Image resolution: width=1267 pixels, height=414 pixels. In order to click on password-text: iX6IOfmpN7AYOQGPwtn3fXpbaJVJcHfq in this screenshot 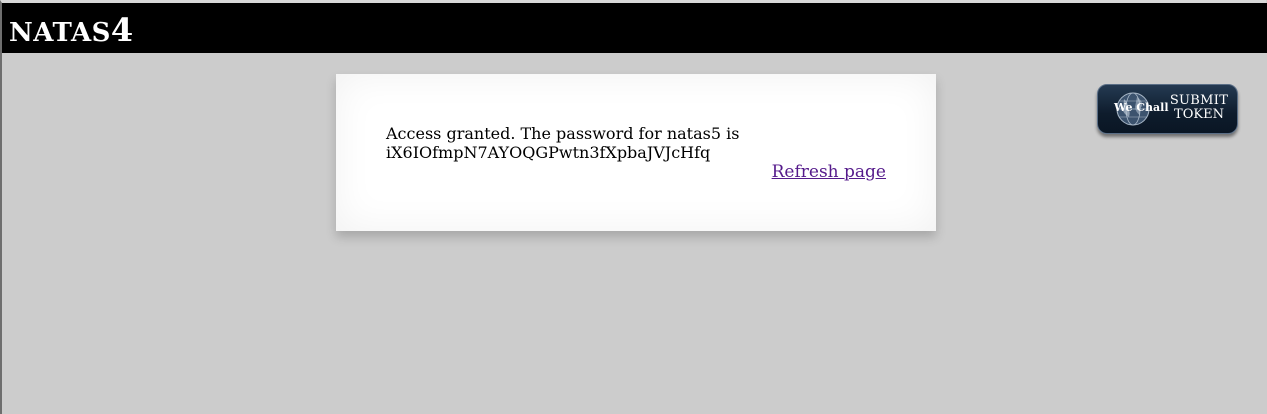, I will do `click(576, 152)`.